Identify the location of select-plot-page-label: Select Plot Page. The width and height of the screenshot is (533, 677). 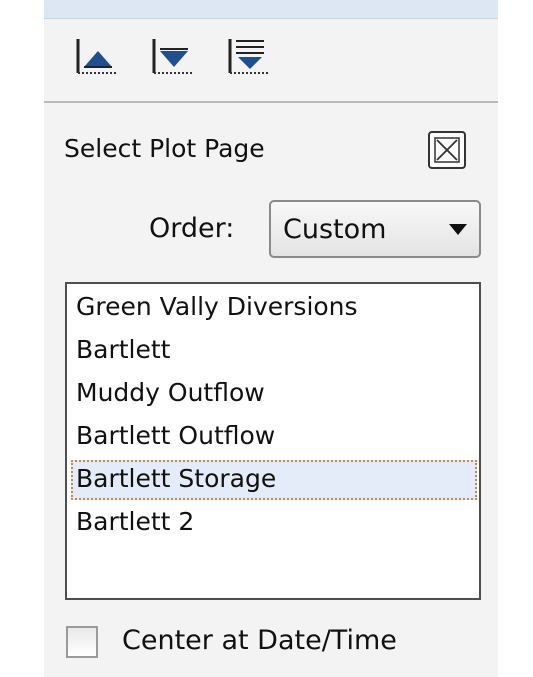
(164, 148).